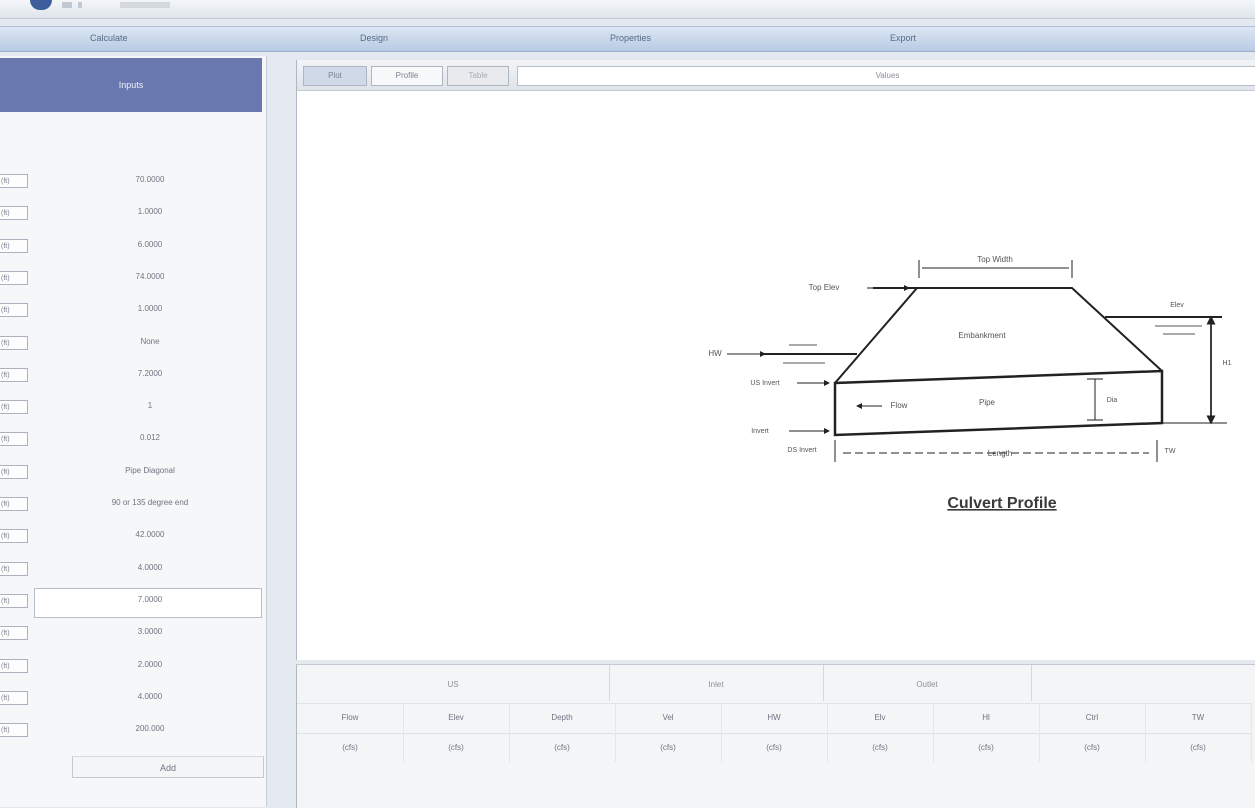 This screenshot has height=808, width=1255. What do you see at coordinates (1112, 400) in the screenshot?
I see `dia-label: Dia` at bounding box center [1112, 400].